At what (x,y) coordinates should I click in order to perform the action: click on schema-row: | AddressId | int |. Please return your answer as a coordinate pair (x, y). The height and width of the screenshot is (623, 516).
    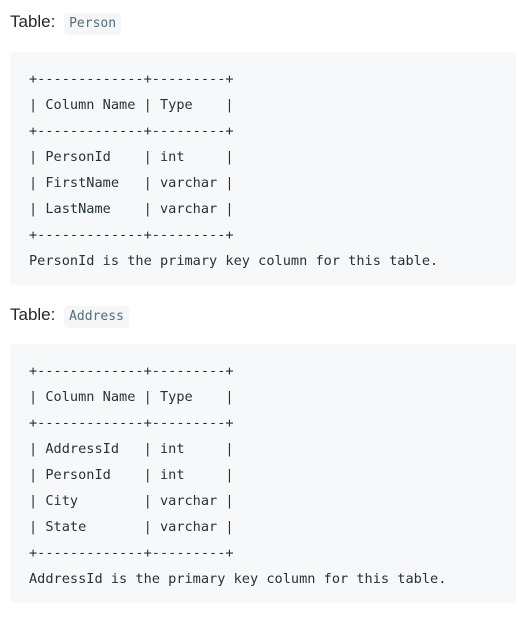
    Looking at the image, I should click on (131, 449).